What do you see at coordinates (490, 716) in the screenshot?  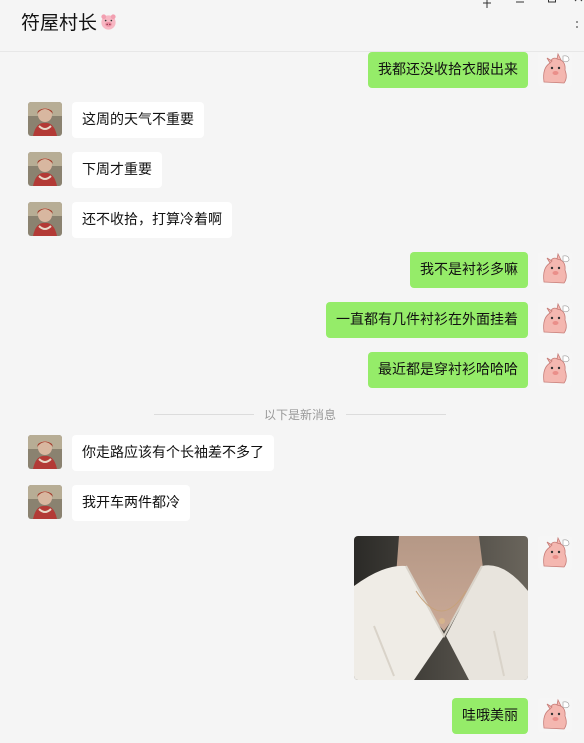 I see `message-bubble-outgoing: 哇哦美丽` at bounding box center [490, 716].